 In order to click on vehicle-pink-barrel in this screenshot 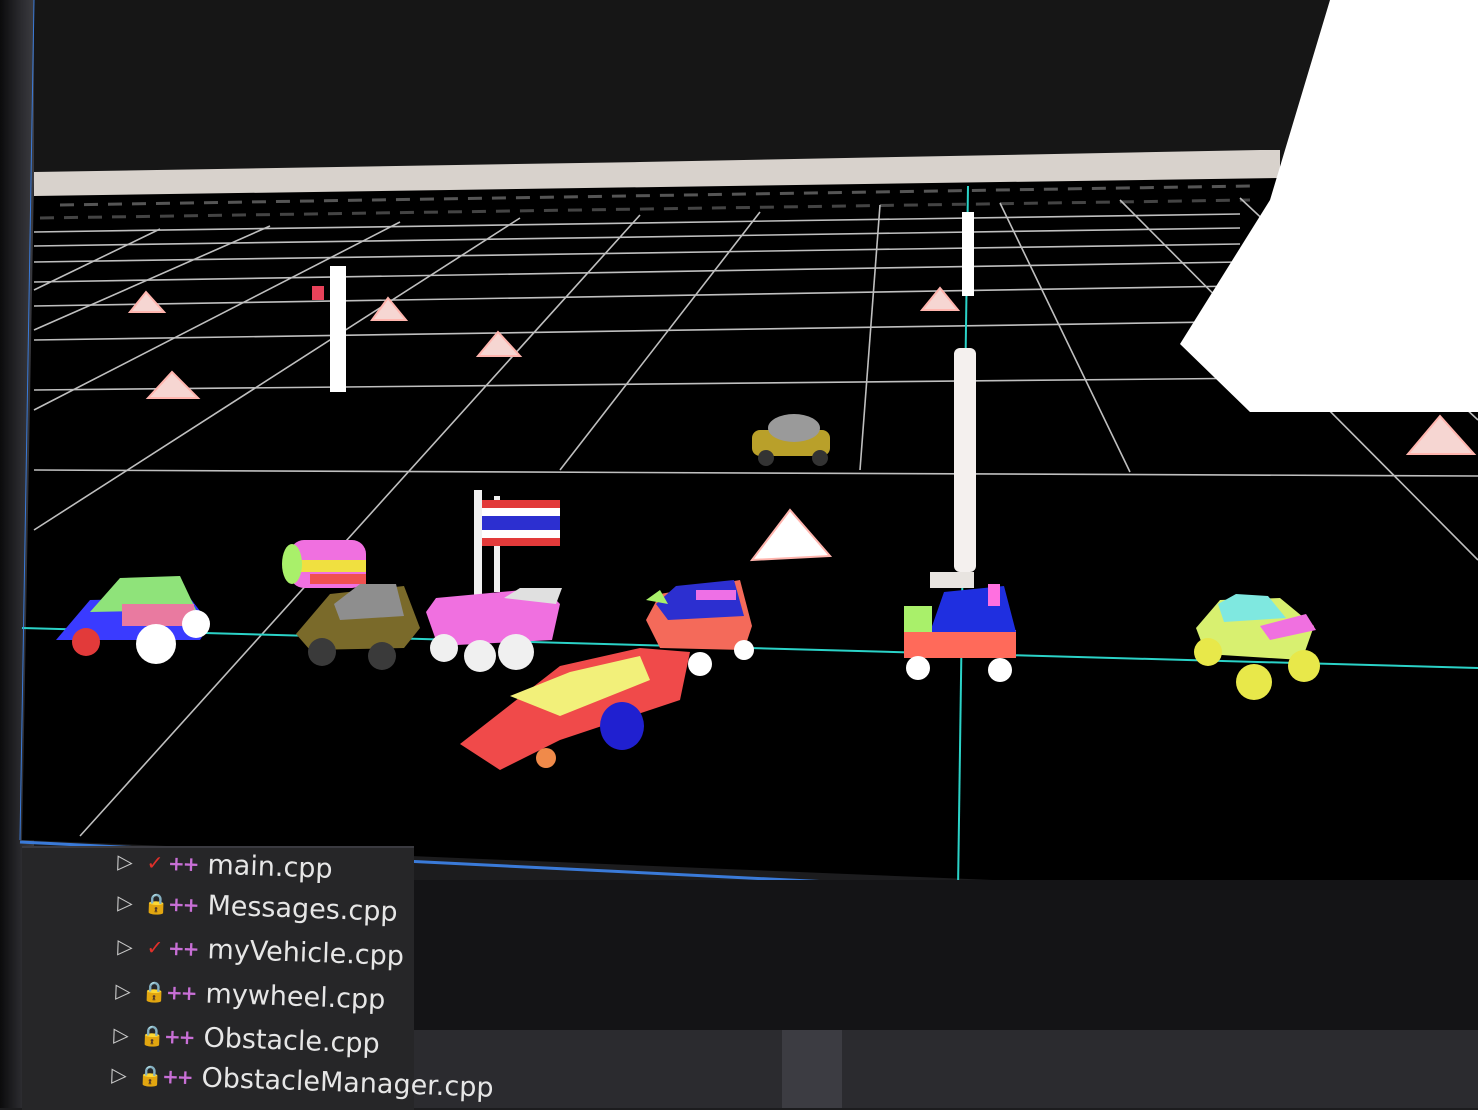, I will do `click(324, 564)`.